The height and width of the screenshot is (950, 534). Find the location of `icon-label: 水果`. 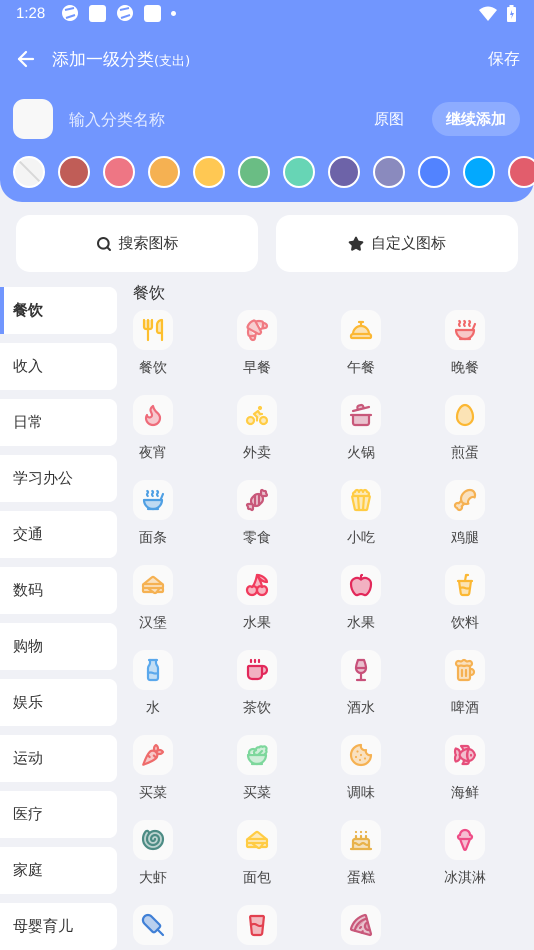

icon-label: 水果 is located at coordinates (361, 623).